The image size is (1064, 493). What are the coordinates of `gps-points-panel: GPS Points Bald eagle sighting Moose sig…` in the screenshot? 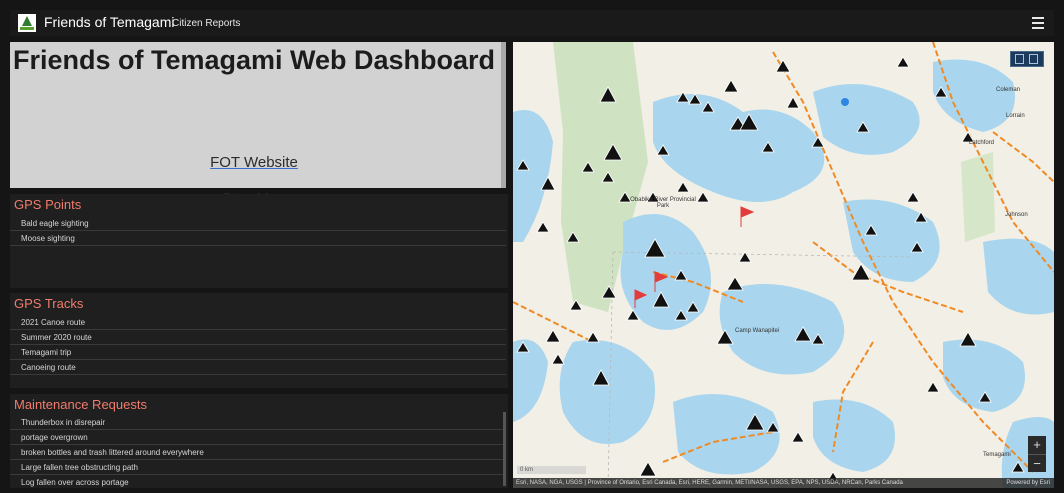 It's located at (259, 241).